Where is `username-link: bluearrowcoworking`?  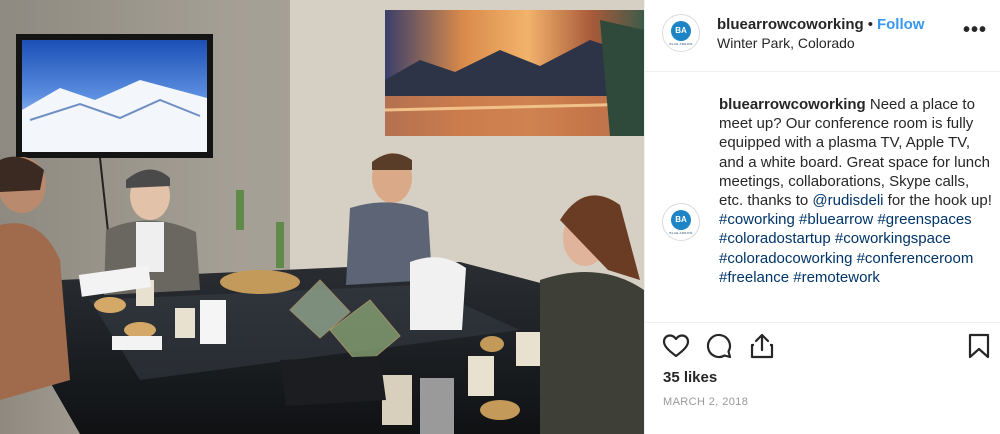 username-link: bluearrowcoworking is located at coordinates (790, 24).